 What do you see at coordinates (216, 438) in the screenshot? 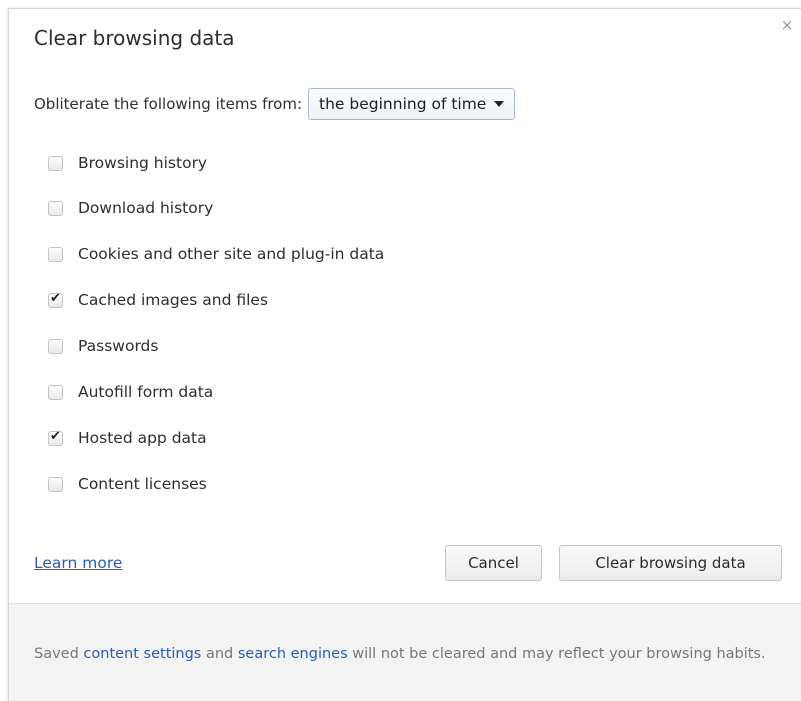
I see `option-hosted-app-data: ✔ Hosted app data` at bounding box center [216, 438].